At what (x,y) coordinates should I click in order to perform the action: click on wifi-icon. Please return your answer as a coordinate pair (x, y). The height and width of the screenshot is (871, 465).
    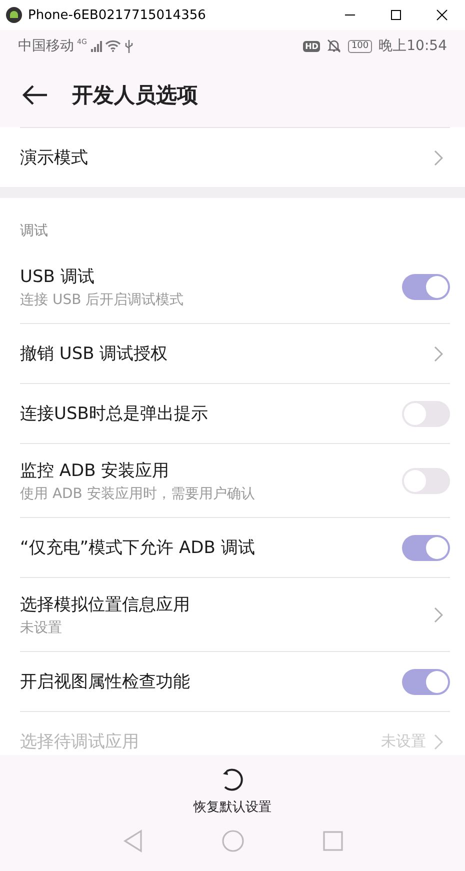
    Looking at the image, I should click on (112, 46).